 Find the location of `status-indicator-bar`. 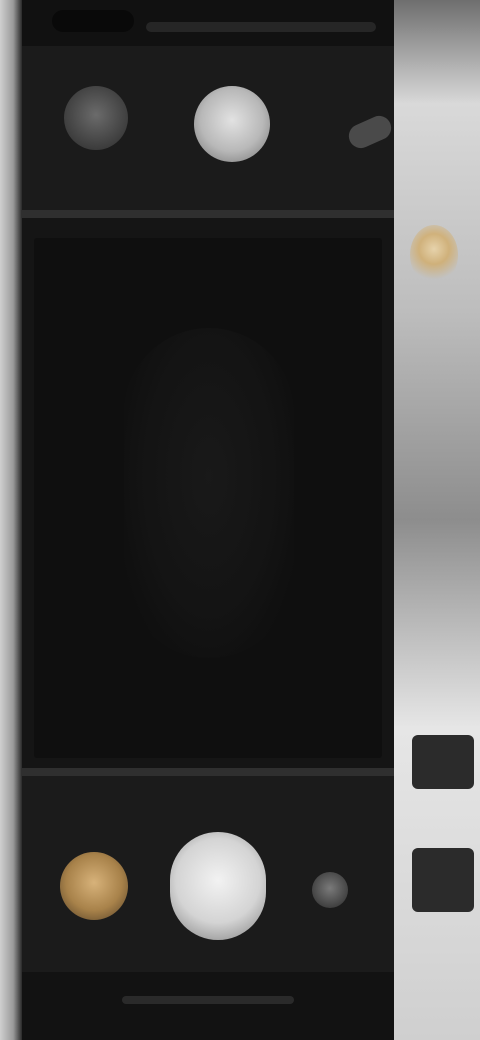

status-indicator-bar is located at coordinates (261, 27).